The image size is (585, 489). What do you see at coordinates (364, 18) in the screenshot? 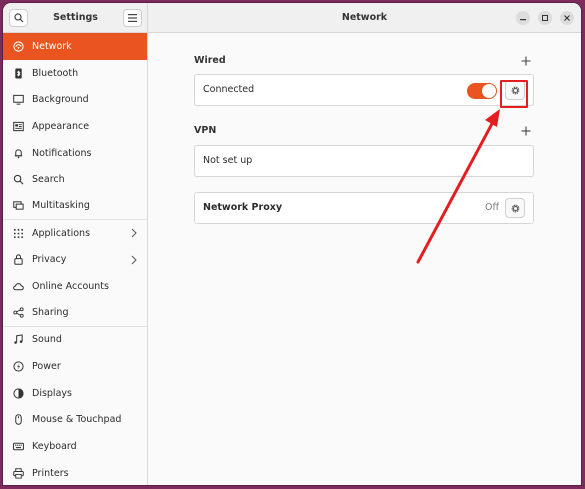
I see `main-header: Network` at bounding box center [364, 18].